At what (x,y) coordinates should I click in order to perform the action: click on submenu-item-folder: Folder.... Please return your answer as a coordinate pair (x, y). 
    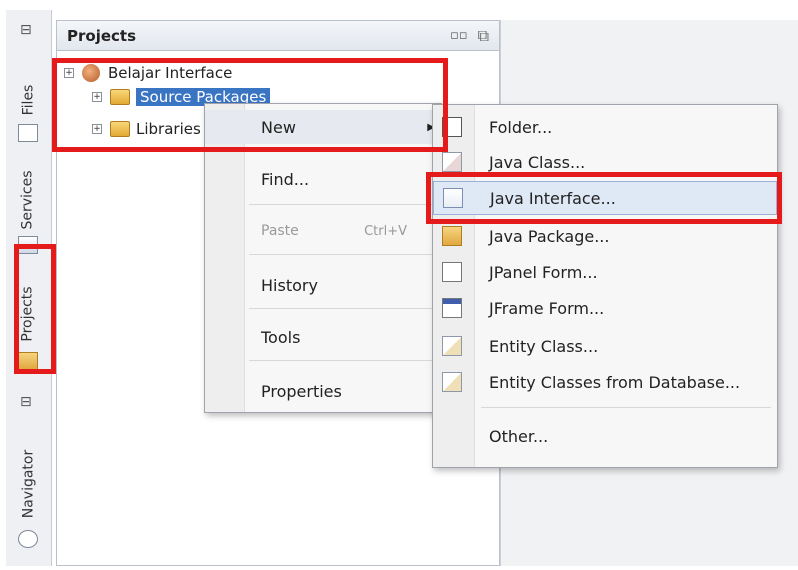
    Looking at the image, I should click on (605, 127).